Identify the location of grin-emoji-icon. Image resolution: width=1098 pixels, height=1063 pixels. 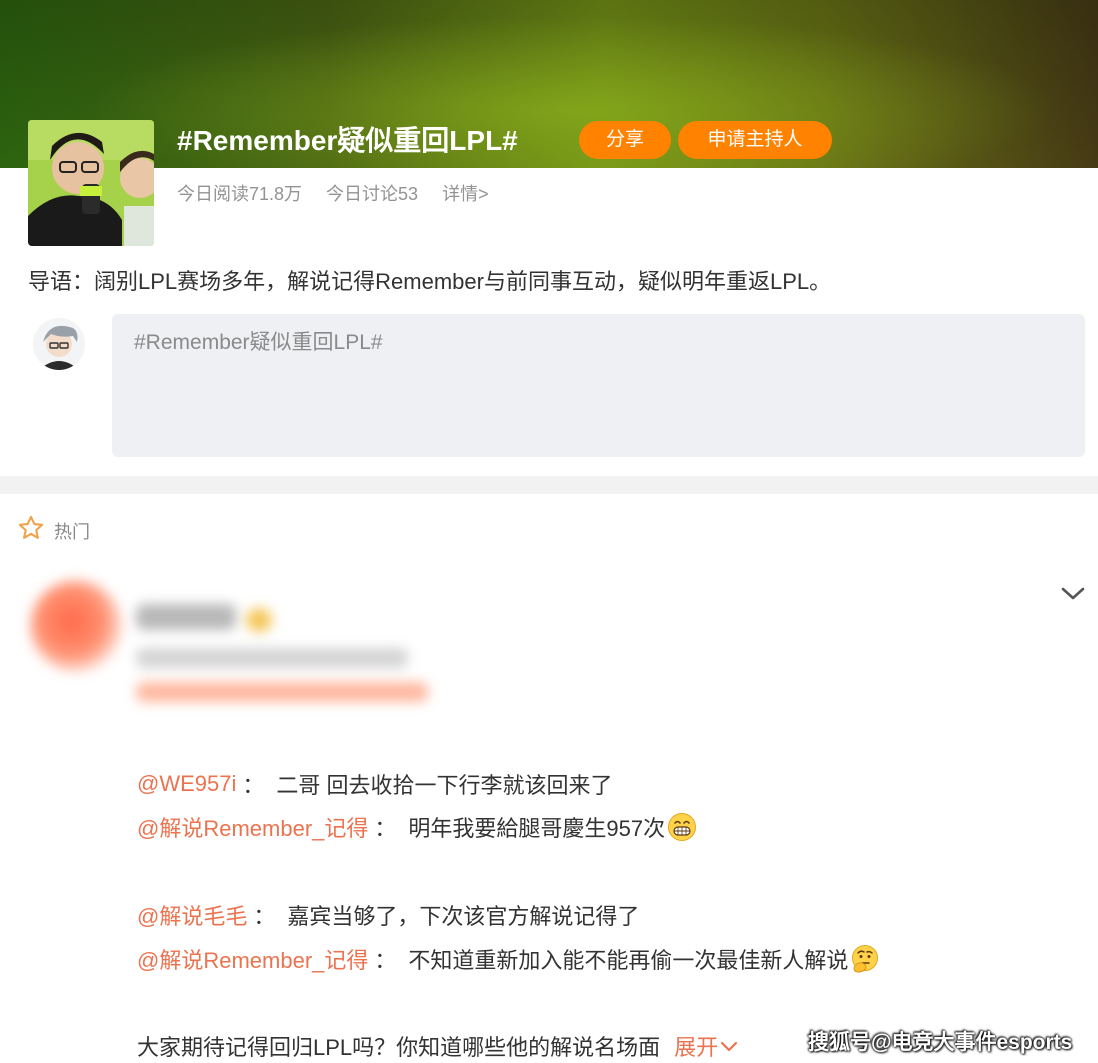
(682, 827).